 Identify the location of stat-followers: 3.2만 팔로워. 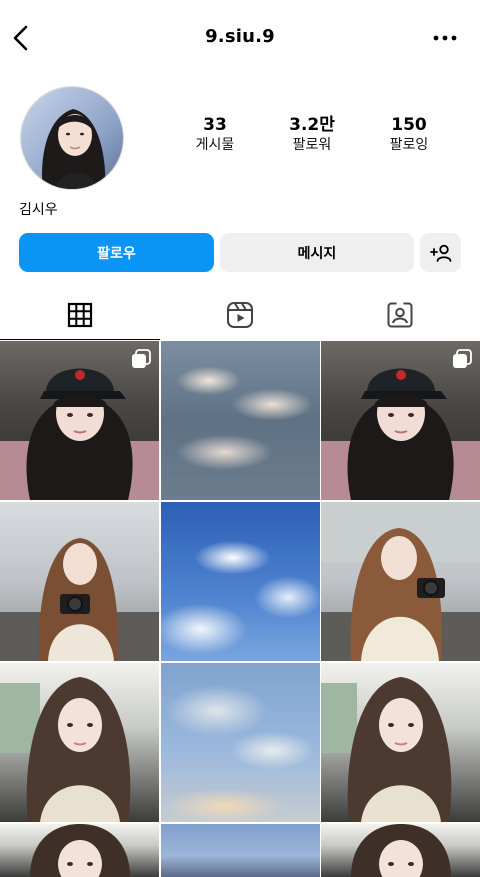
(312, 134).